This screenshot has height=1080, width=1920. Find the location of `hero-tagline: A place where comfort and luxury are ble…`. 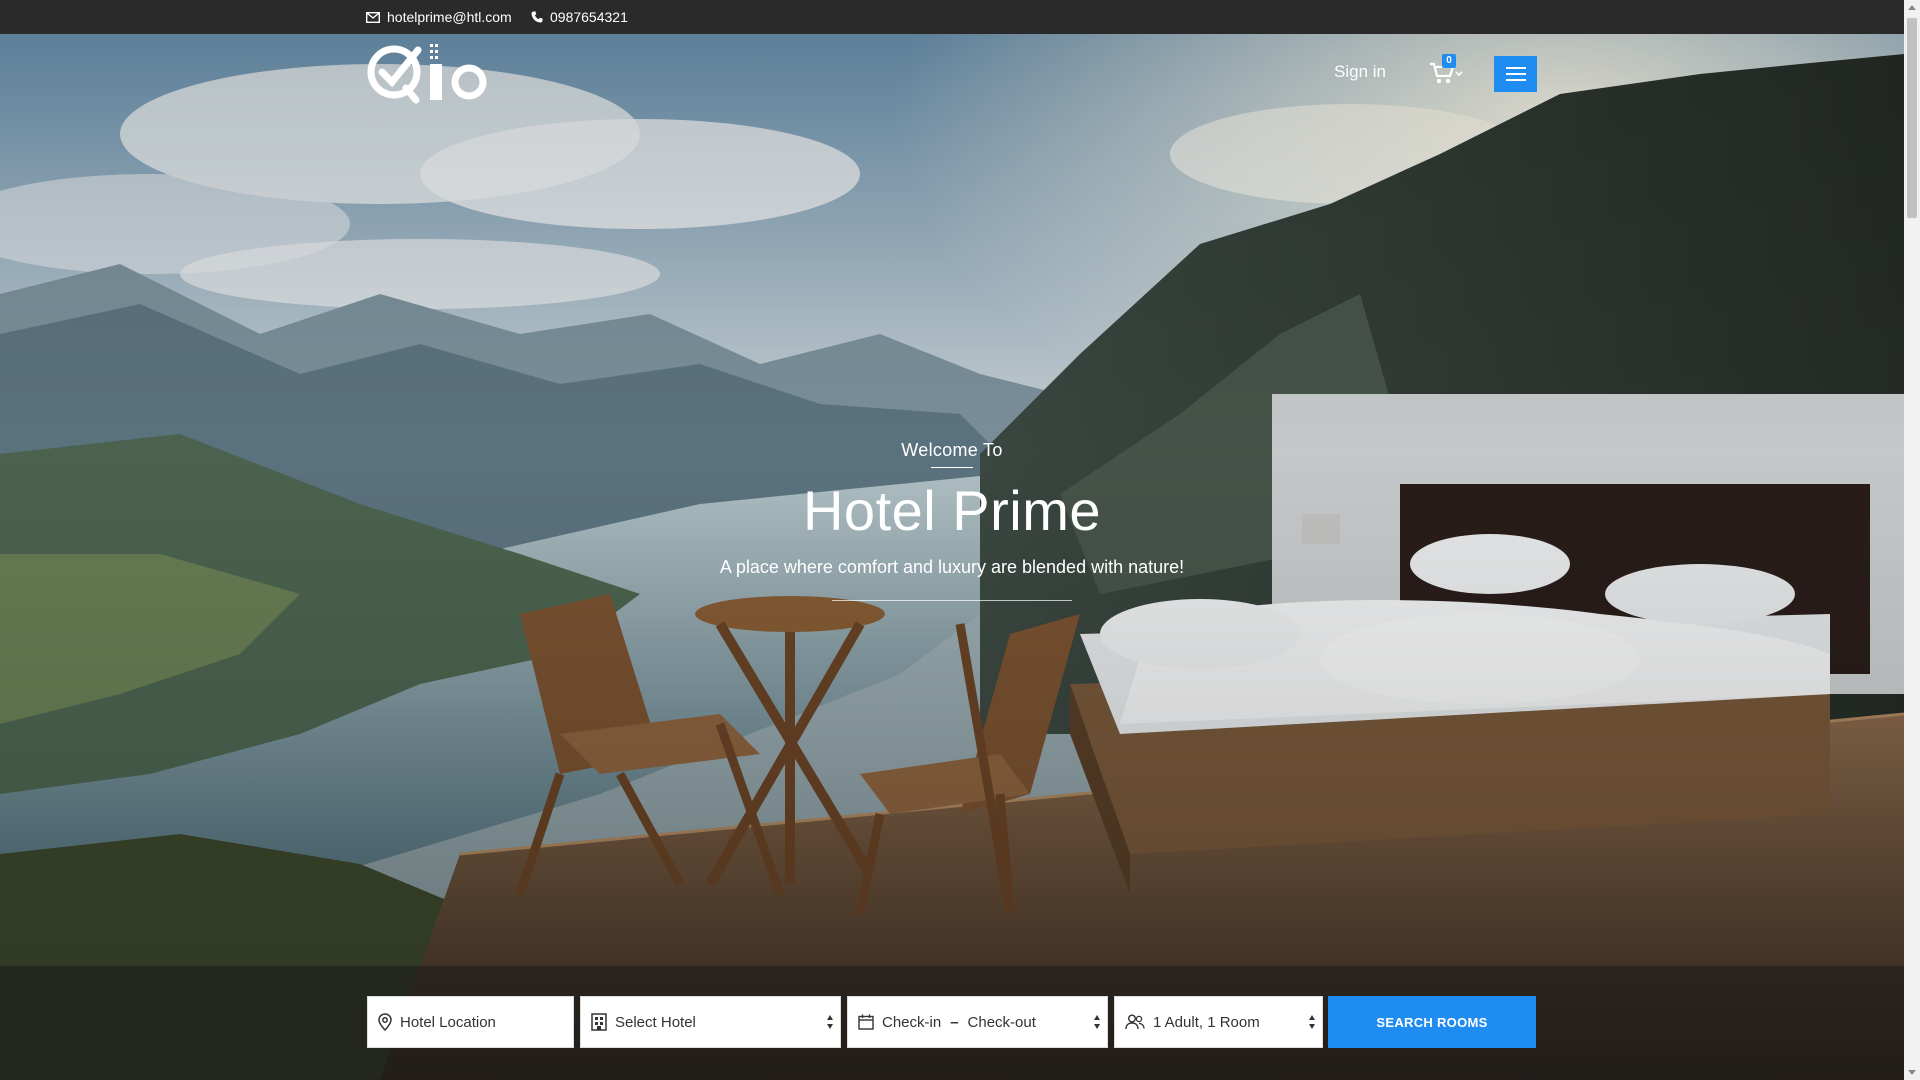

hero-tagline: A place where comfort and luxury are ble… is located at coordinates (952, 567).